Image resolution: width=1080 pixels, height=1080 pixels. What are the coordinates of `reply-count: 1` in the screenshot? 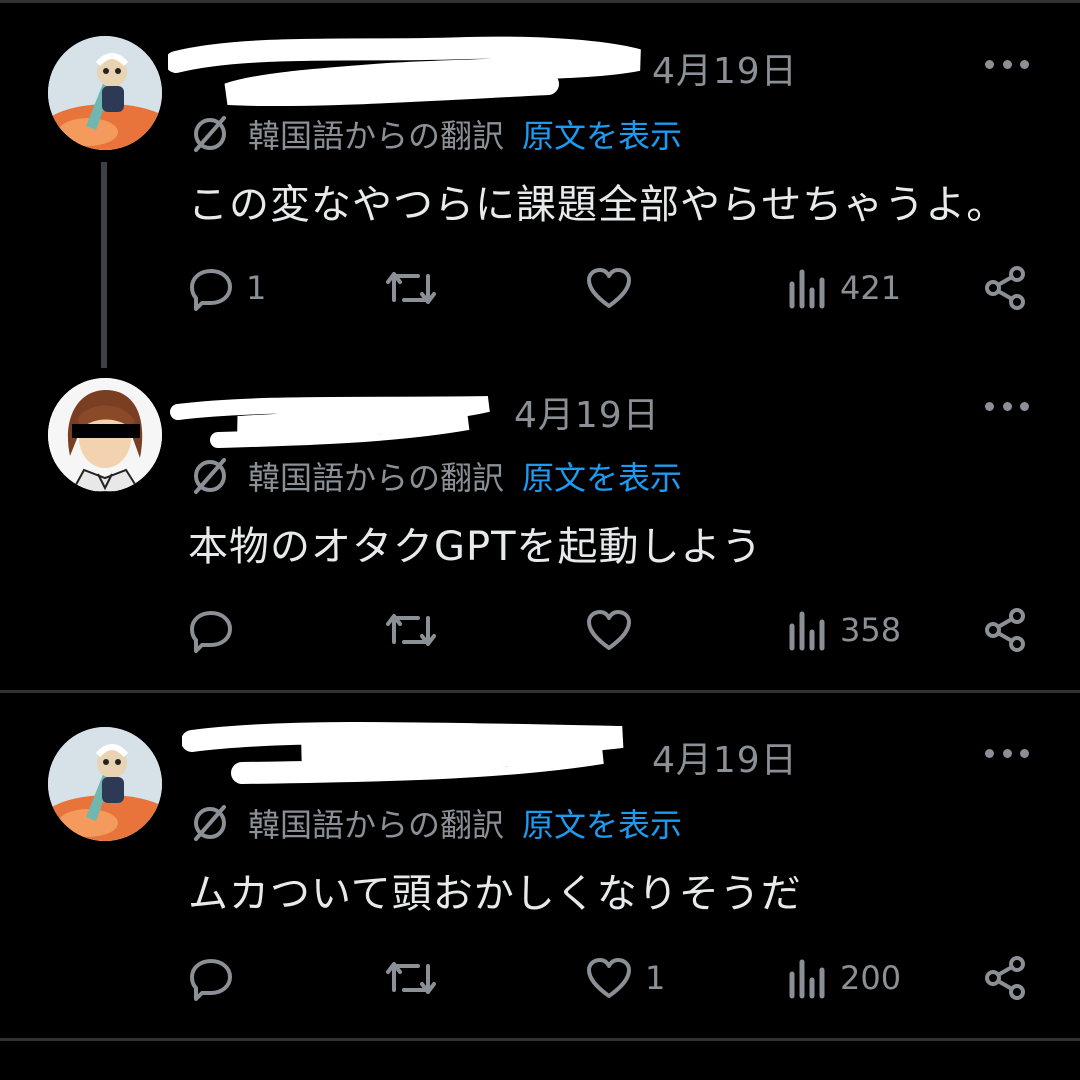 It's located at (256, 288).